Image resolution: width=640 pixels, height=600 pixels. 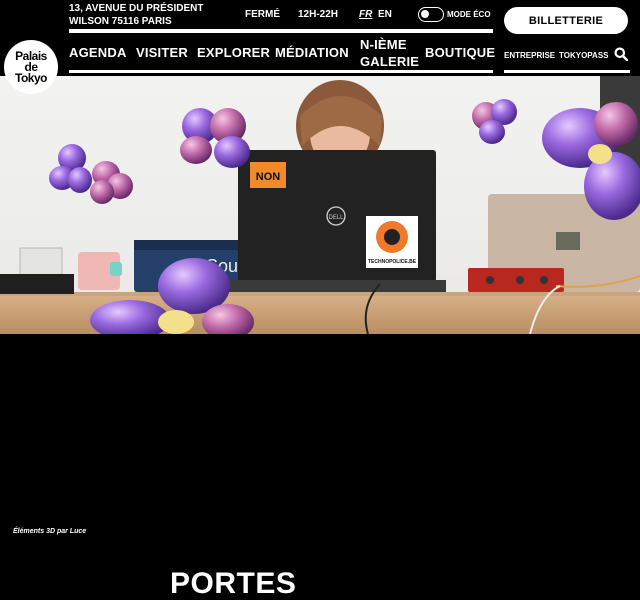 What do you see at coordinates (98, 52) in the screenshot?
I see `nav-agenda: AGENDA` at bounding box center [98, 52].